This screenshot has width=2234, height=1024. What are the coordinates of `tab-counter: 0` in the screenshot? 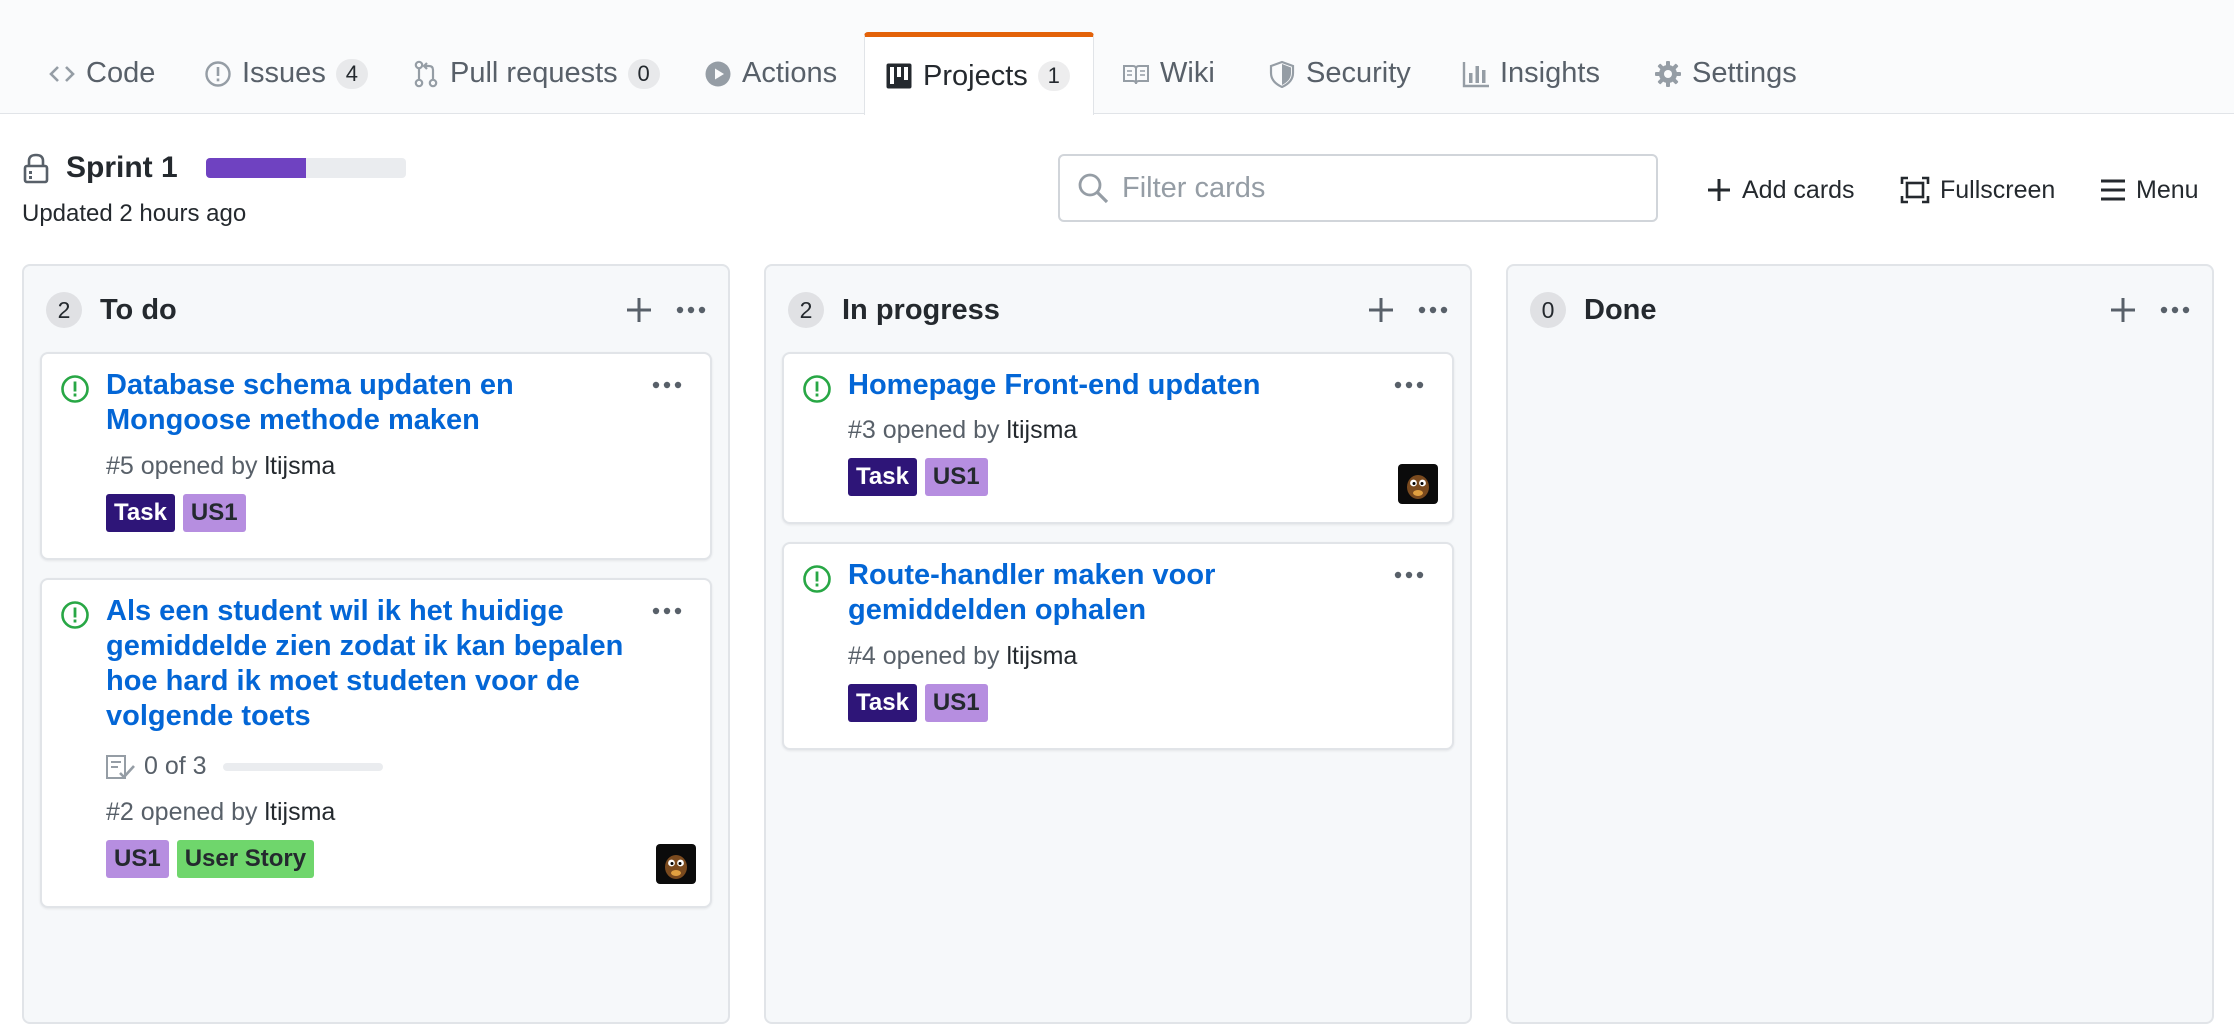 It's located at (643, 73).